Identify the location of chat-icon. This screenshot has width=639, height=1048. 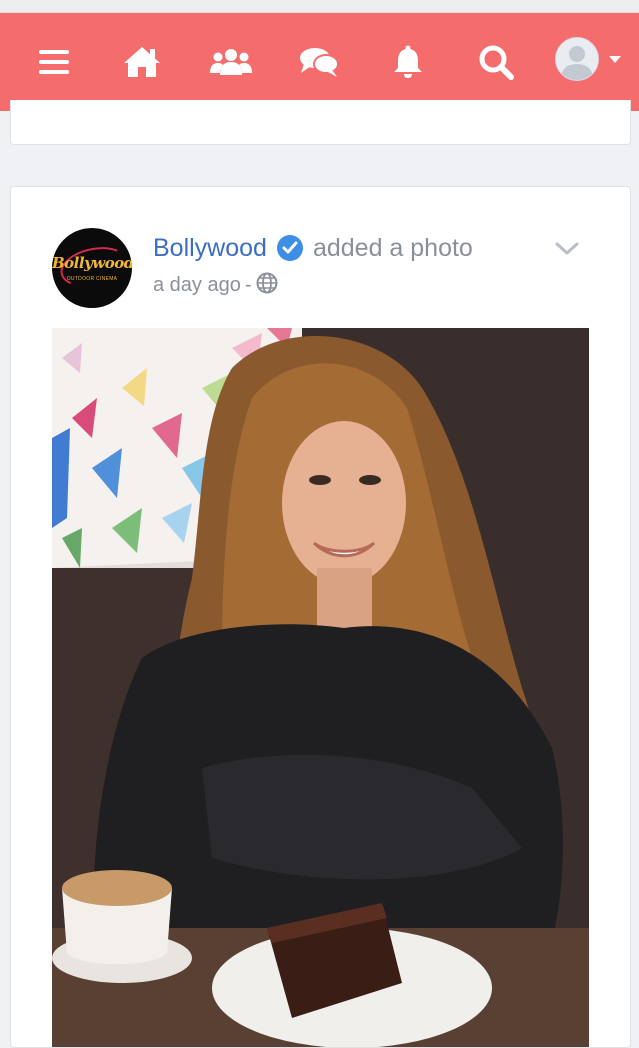
(319, 62).